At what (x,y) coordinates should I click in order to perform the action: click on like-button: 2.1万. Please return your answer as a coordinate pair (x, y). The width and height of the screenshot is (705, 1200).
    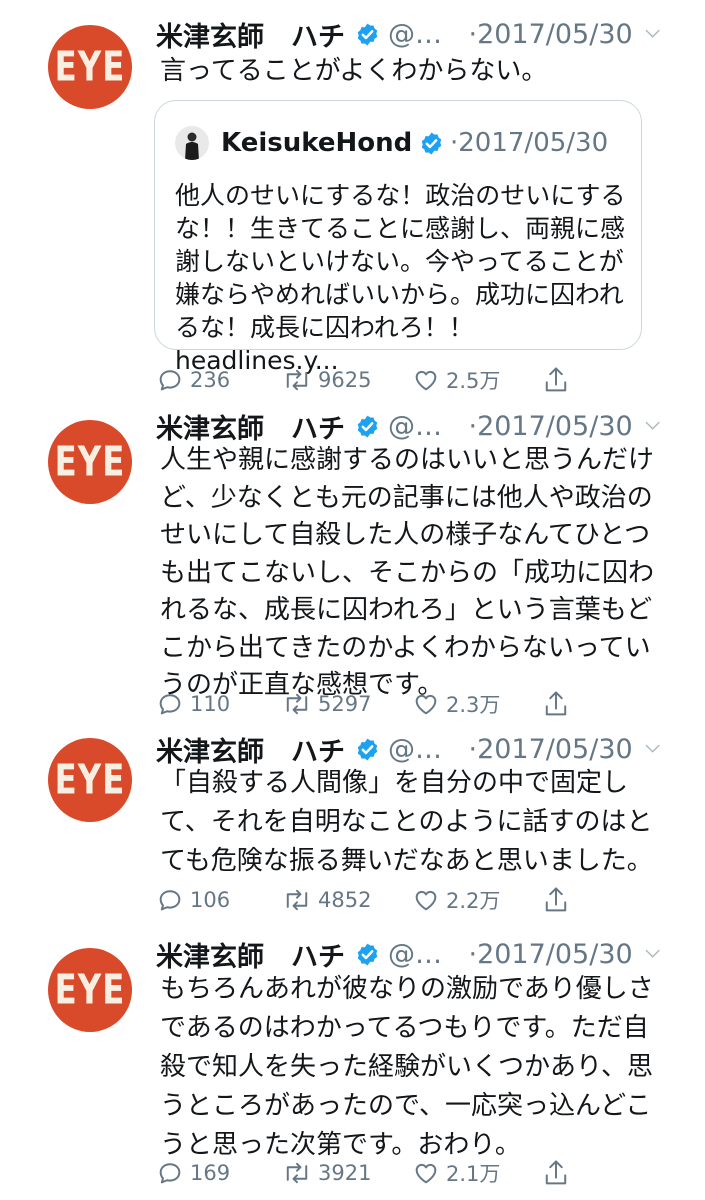
    Looking at the image, I should click on (456, 1173).